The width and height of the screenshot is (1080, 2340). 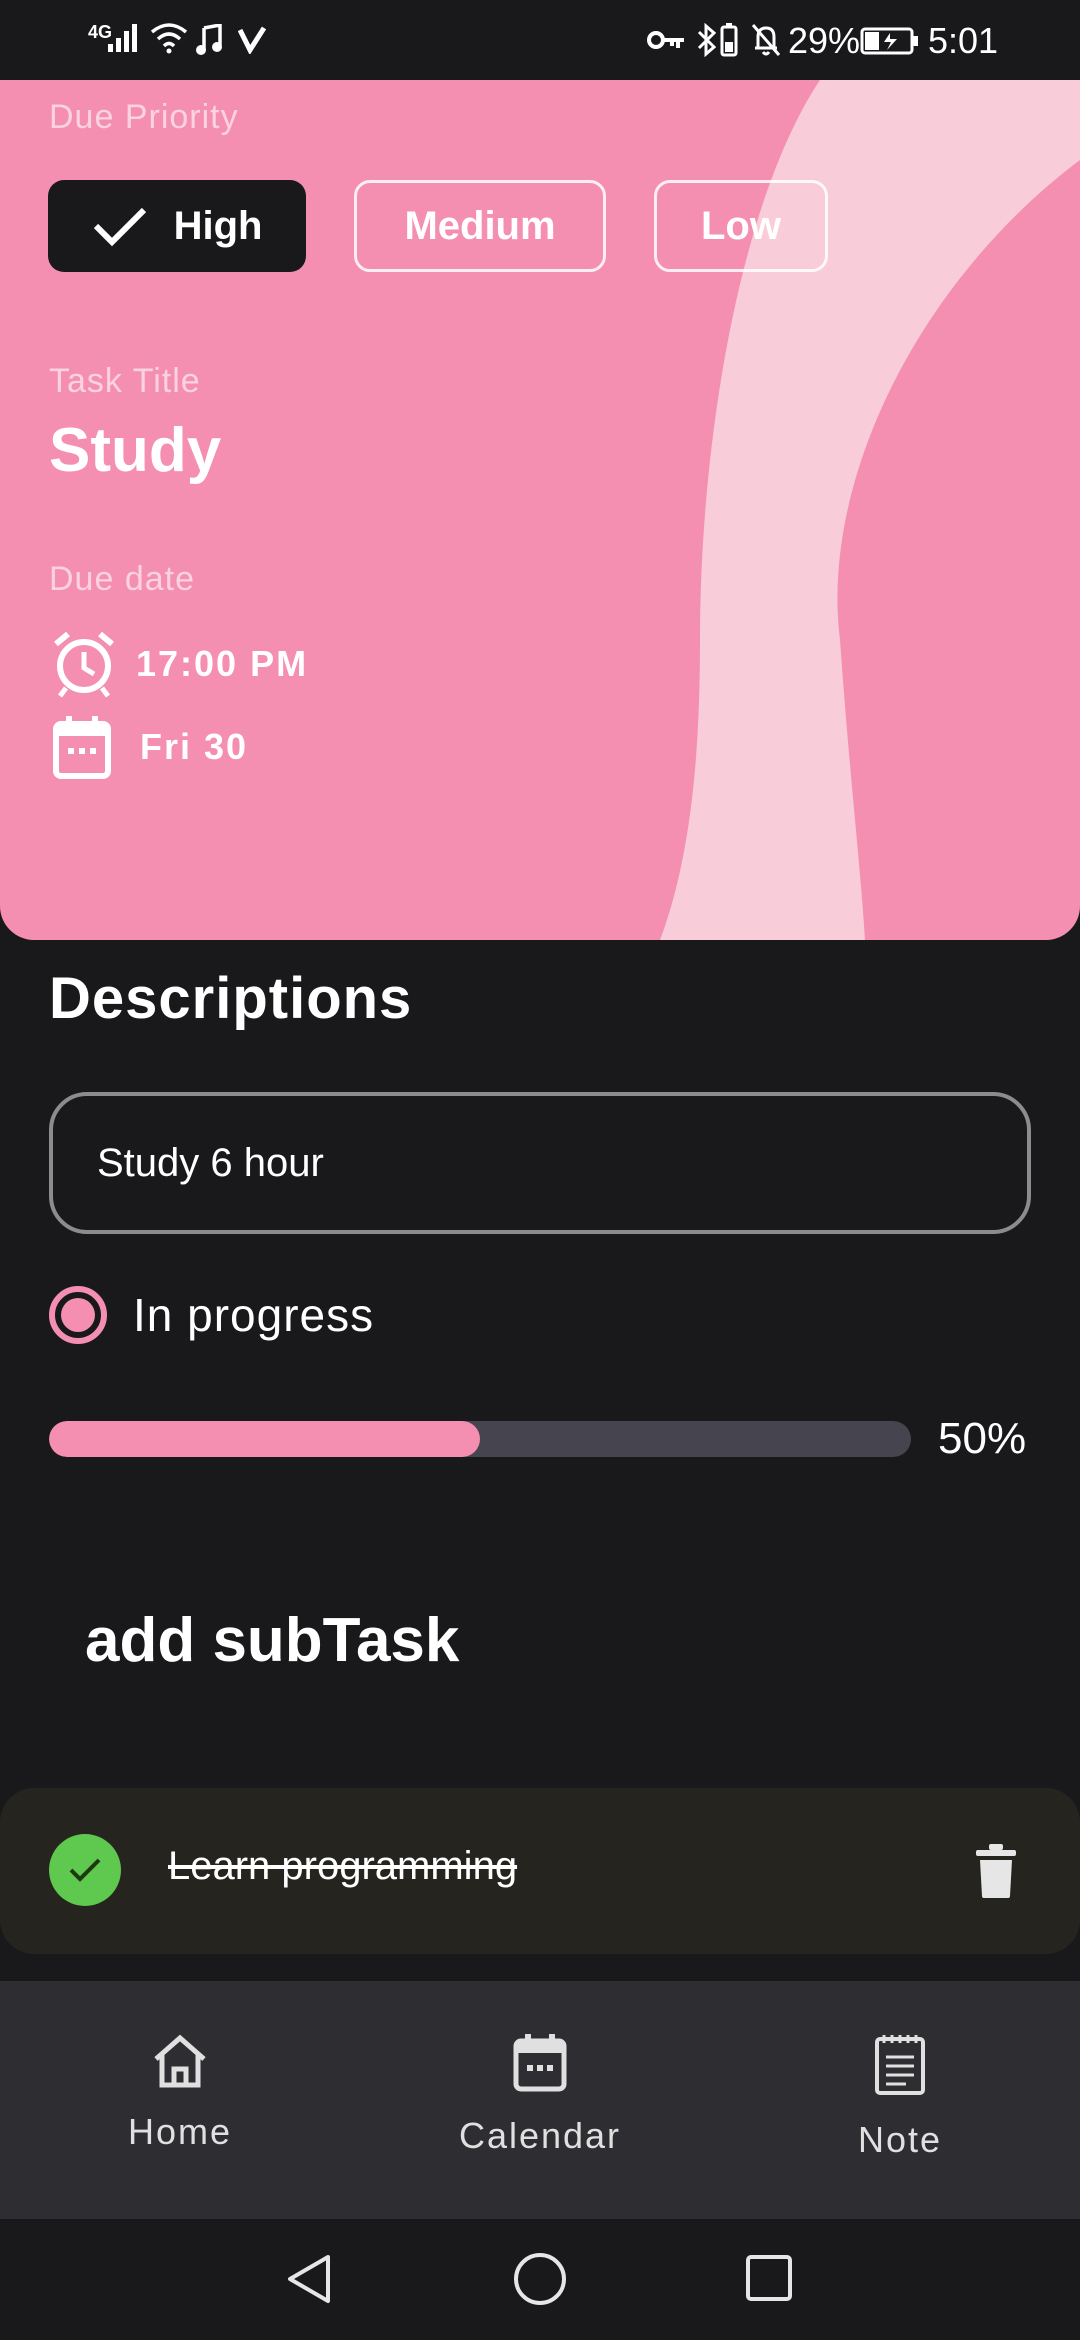 I want to click on bell-off-icon, so click(x=766, y=40).